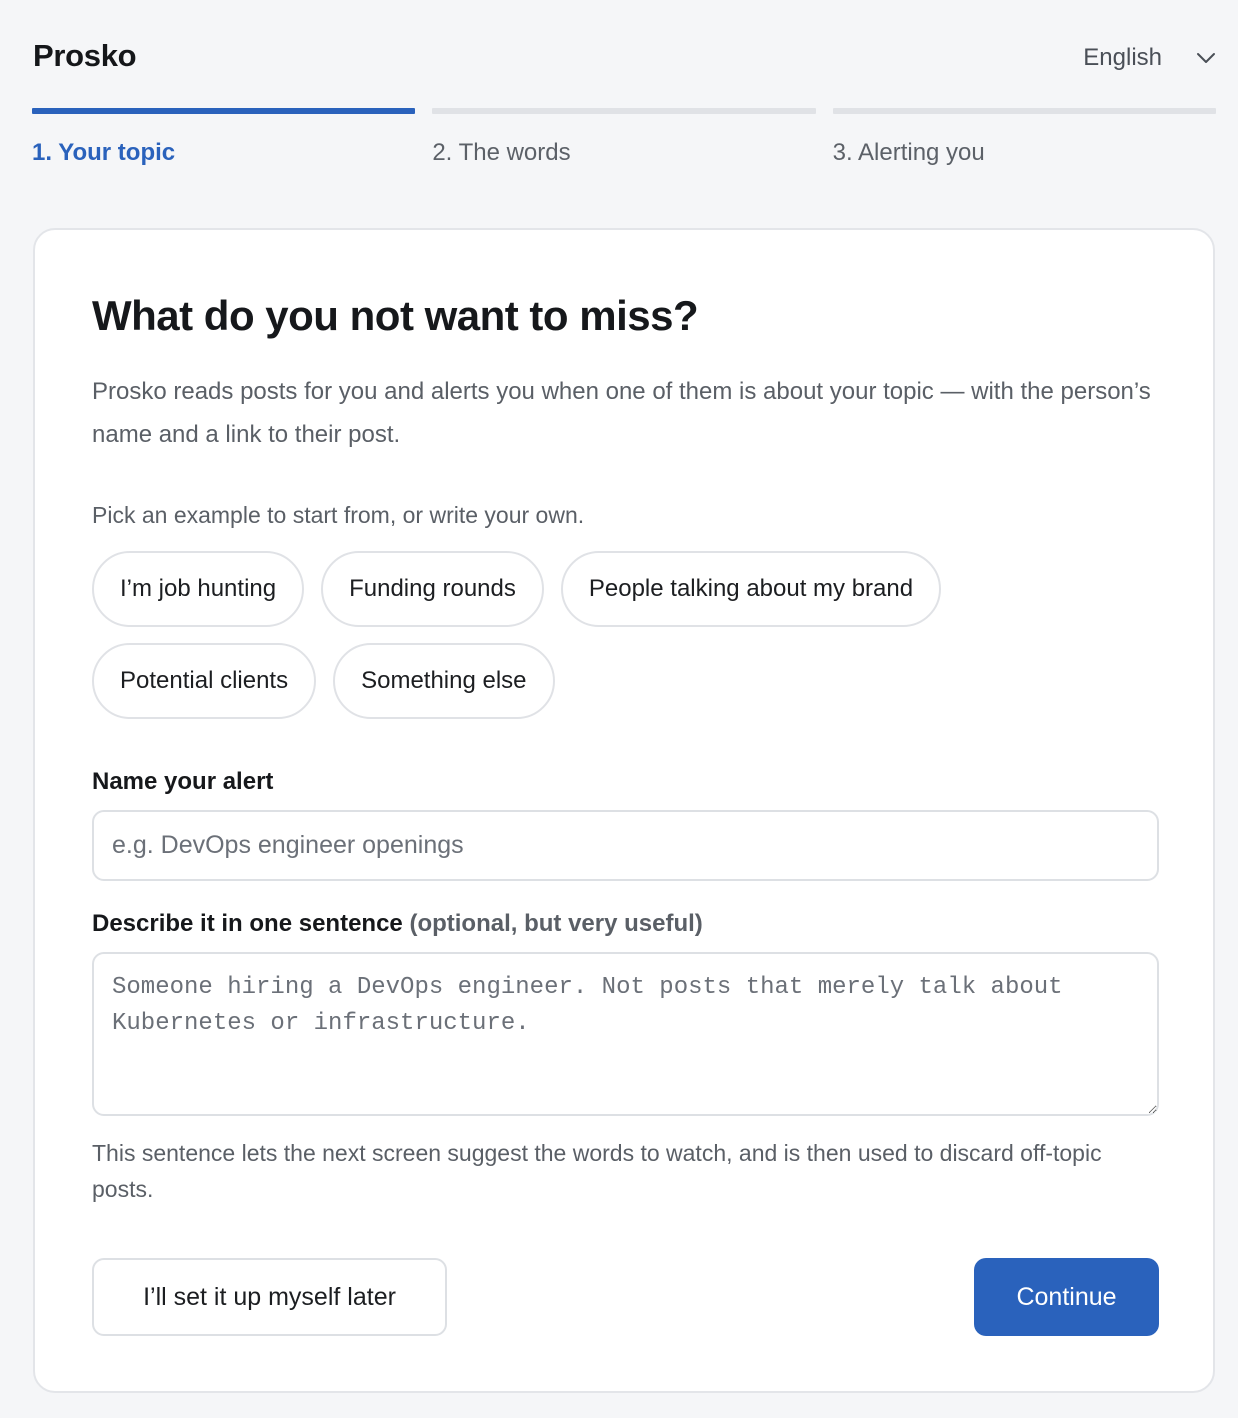 The image size is (1238, 1418). I want to click on example-chip-job-hunting: I’m job hunting, so click(198, 589).